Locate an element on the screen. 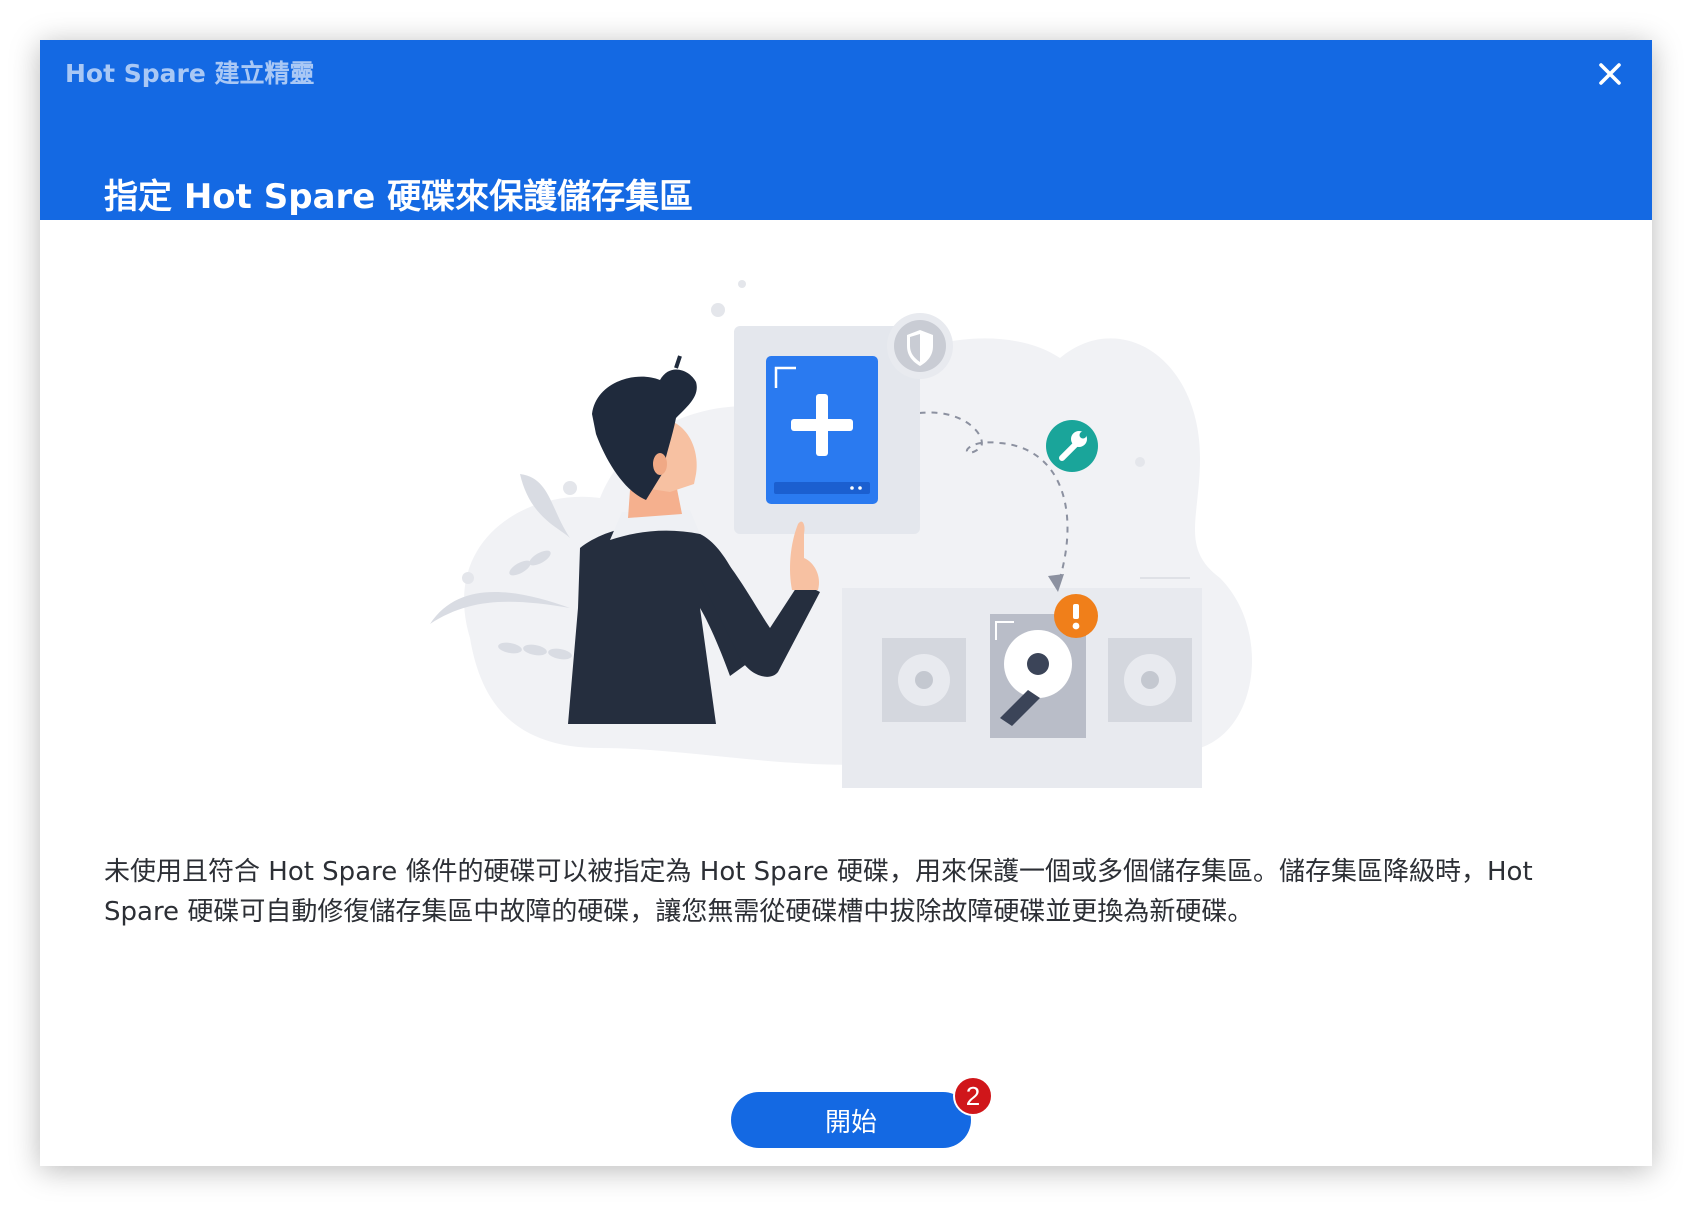 The width and height of the screenshot is (1692, 1206). close-icon is located at coordinates (1610, 74).